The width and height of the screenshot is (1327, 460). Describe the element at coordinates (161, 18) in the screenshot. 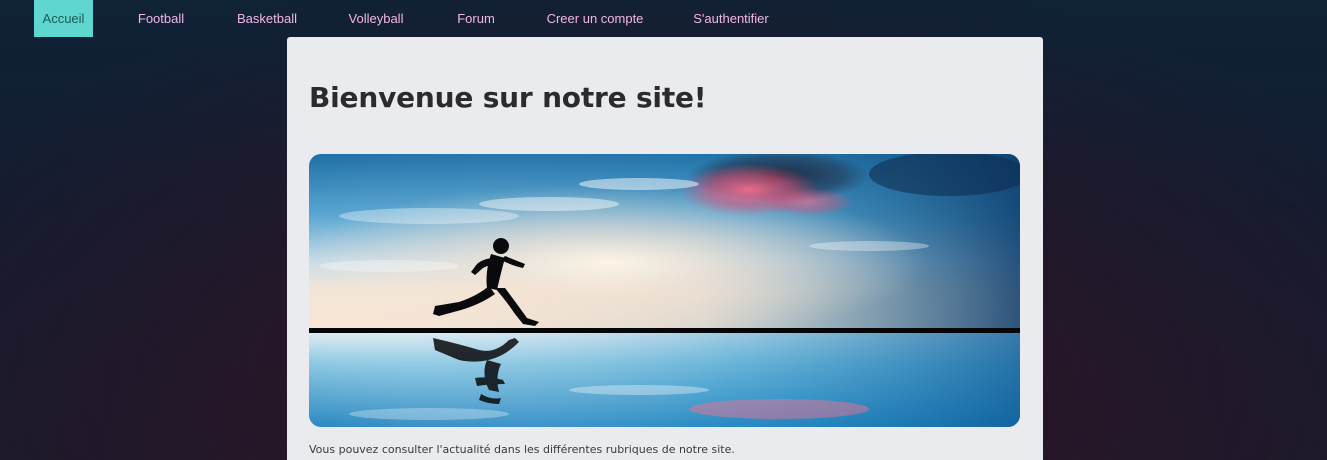

I see `nav-link-football: Football` at that location.